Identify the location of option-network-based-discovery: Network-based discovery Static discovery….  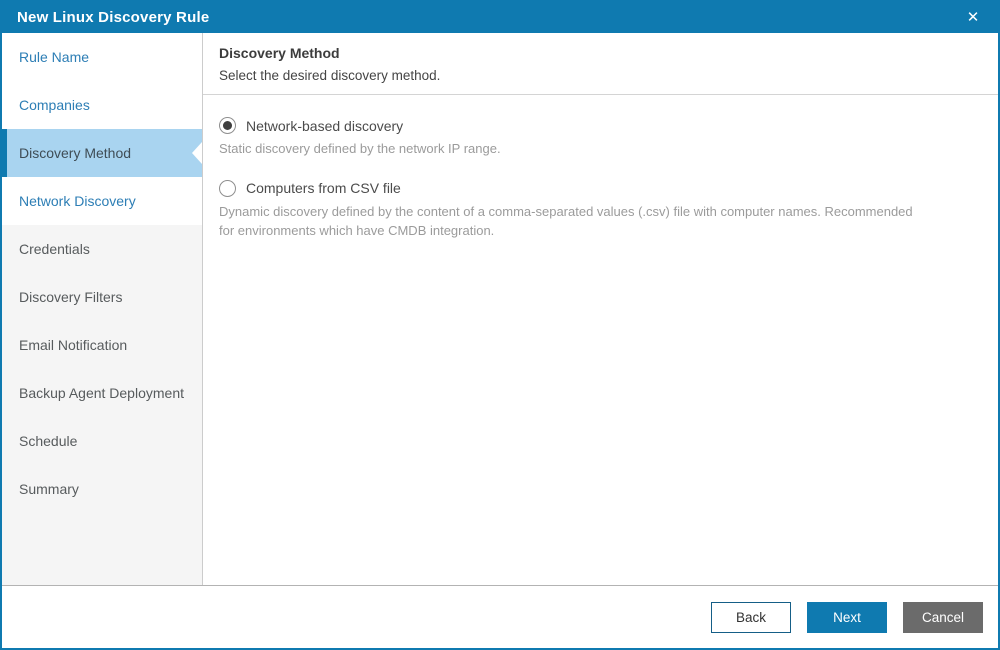
(598, 138).